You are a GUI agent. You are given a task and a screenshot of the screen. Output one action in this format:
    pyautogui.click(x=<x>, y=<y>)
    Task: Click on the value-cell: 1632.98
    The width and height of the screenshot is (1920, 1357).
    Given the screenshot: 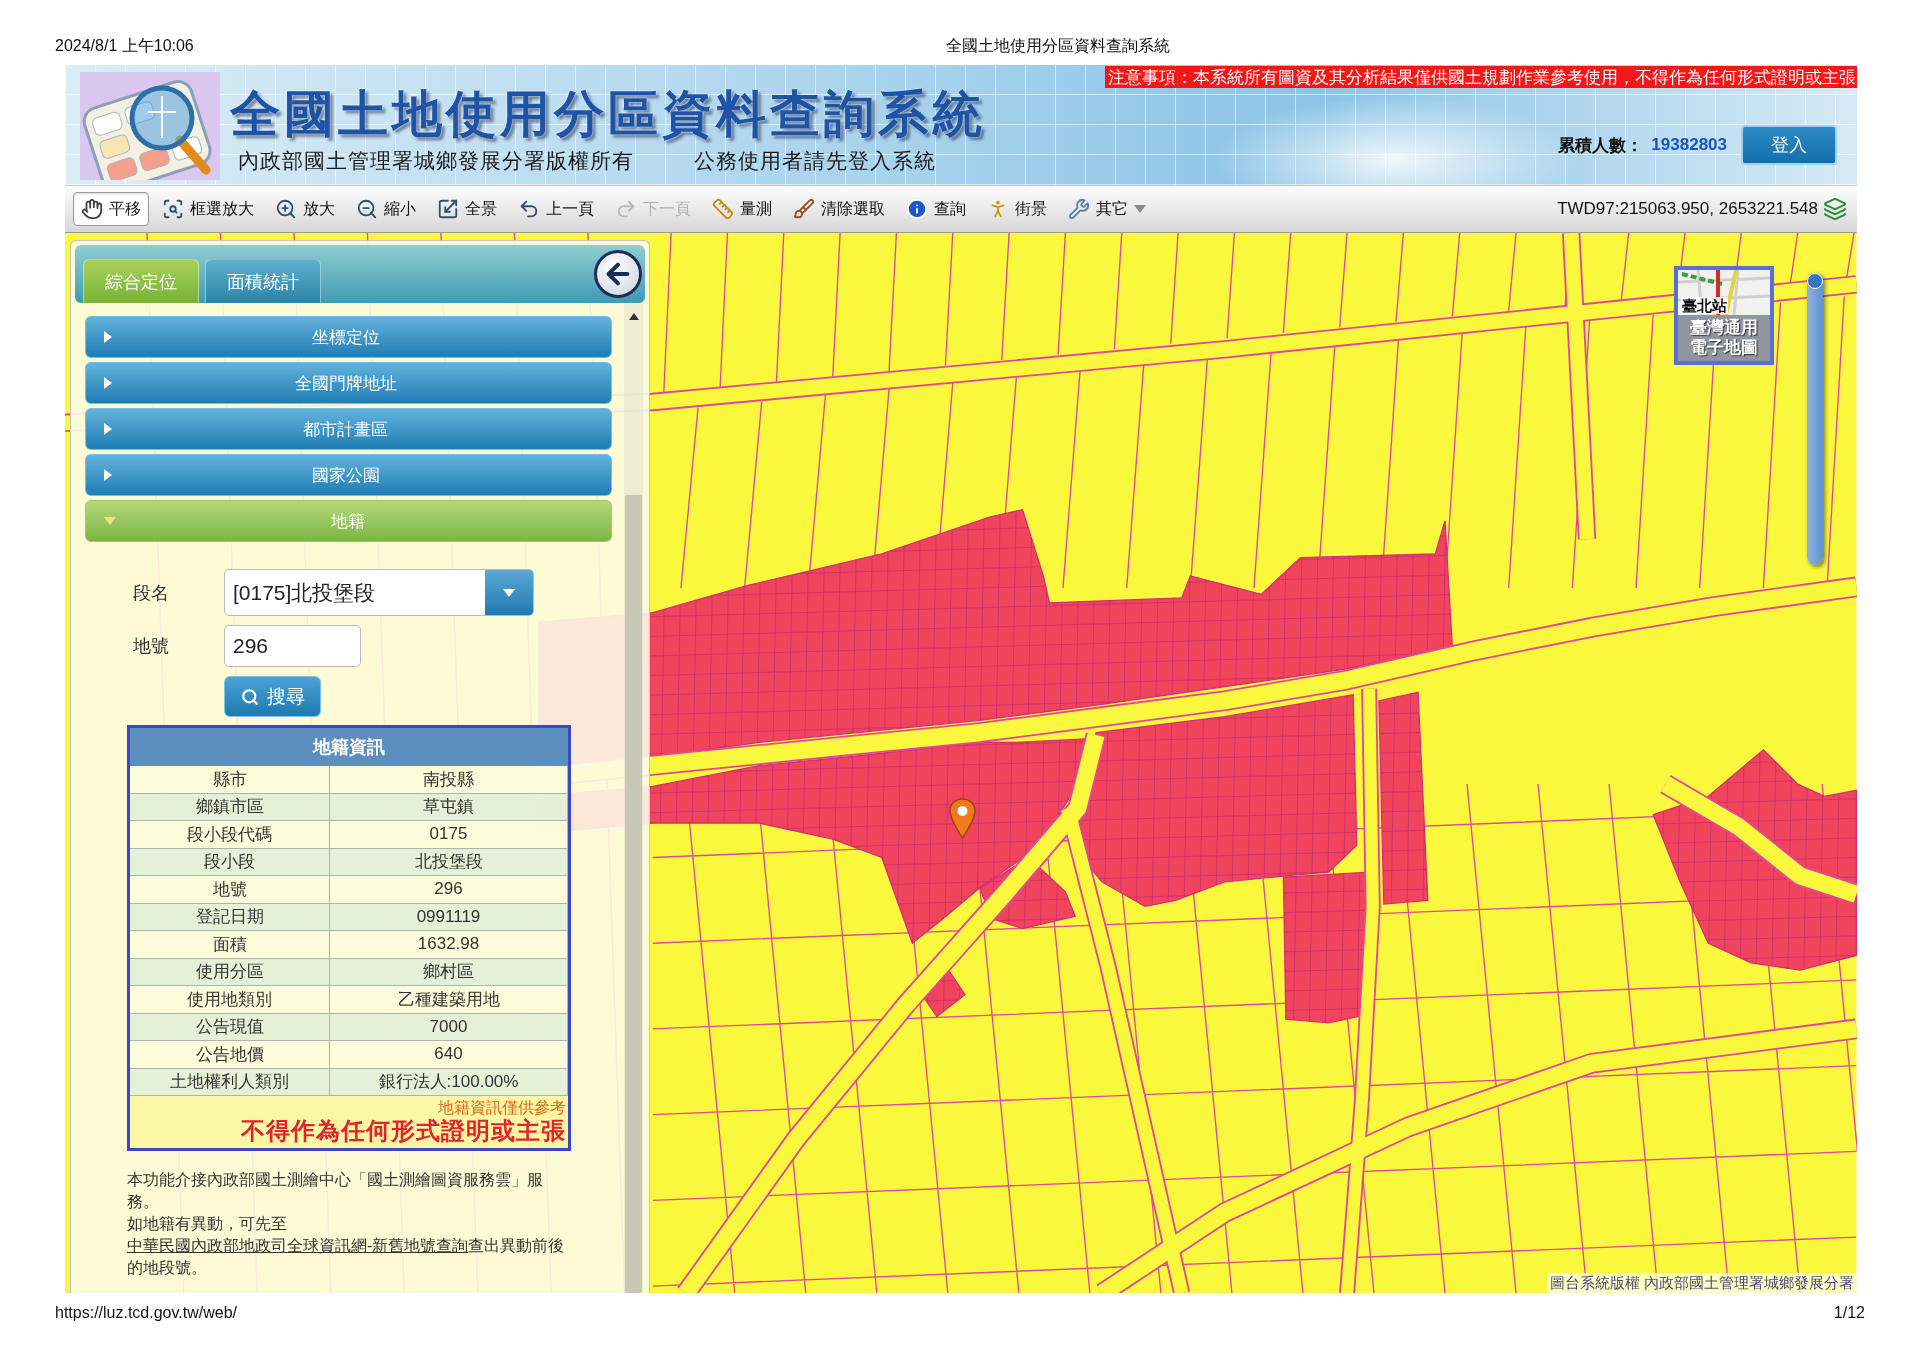 What is the action you would take?
    pyautogui.click(x=449, y=945)
    